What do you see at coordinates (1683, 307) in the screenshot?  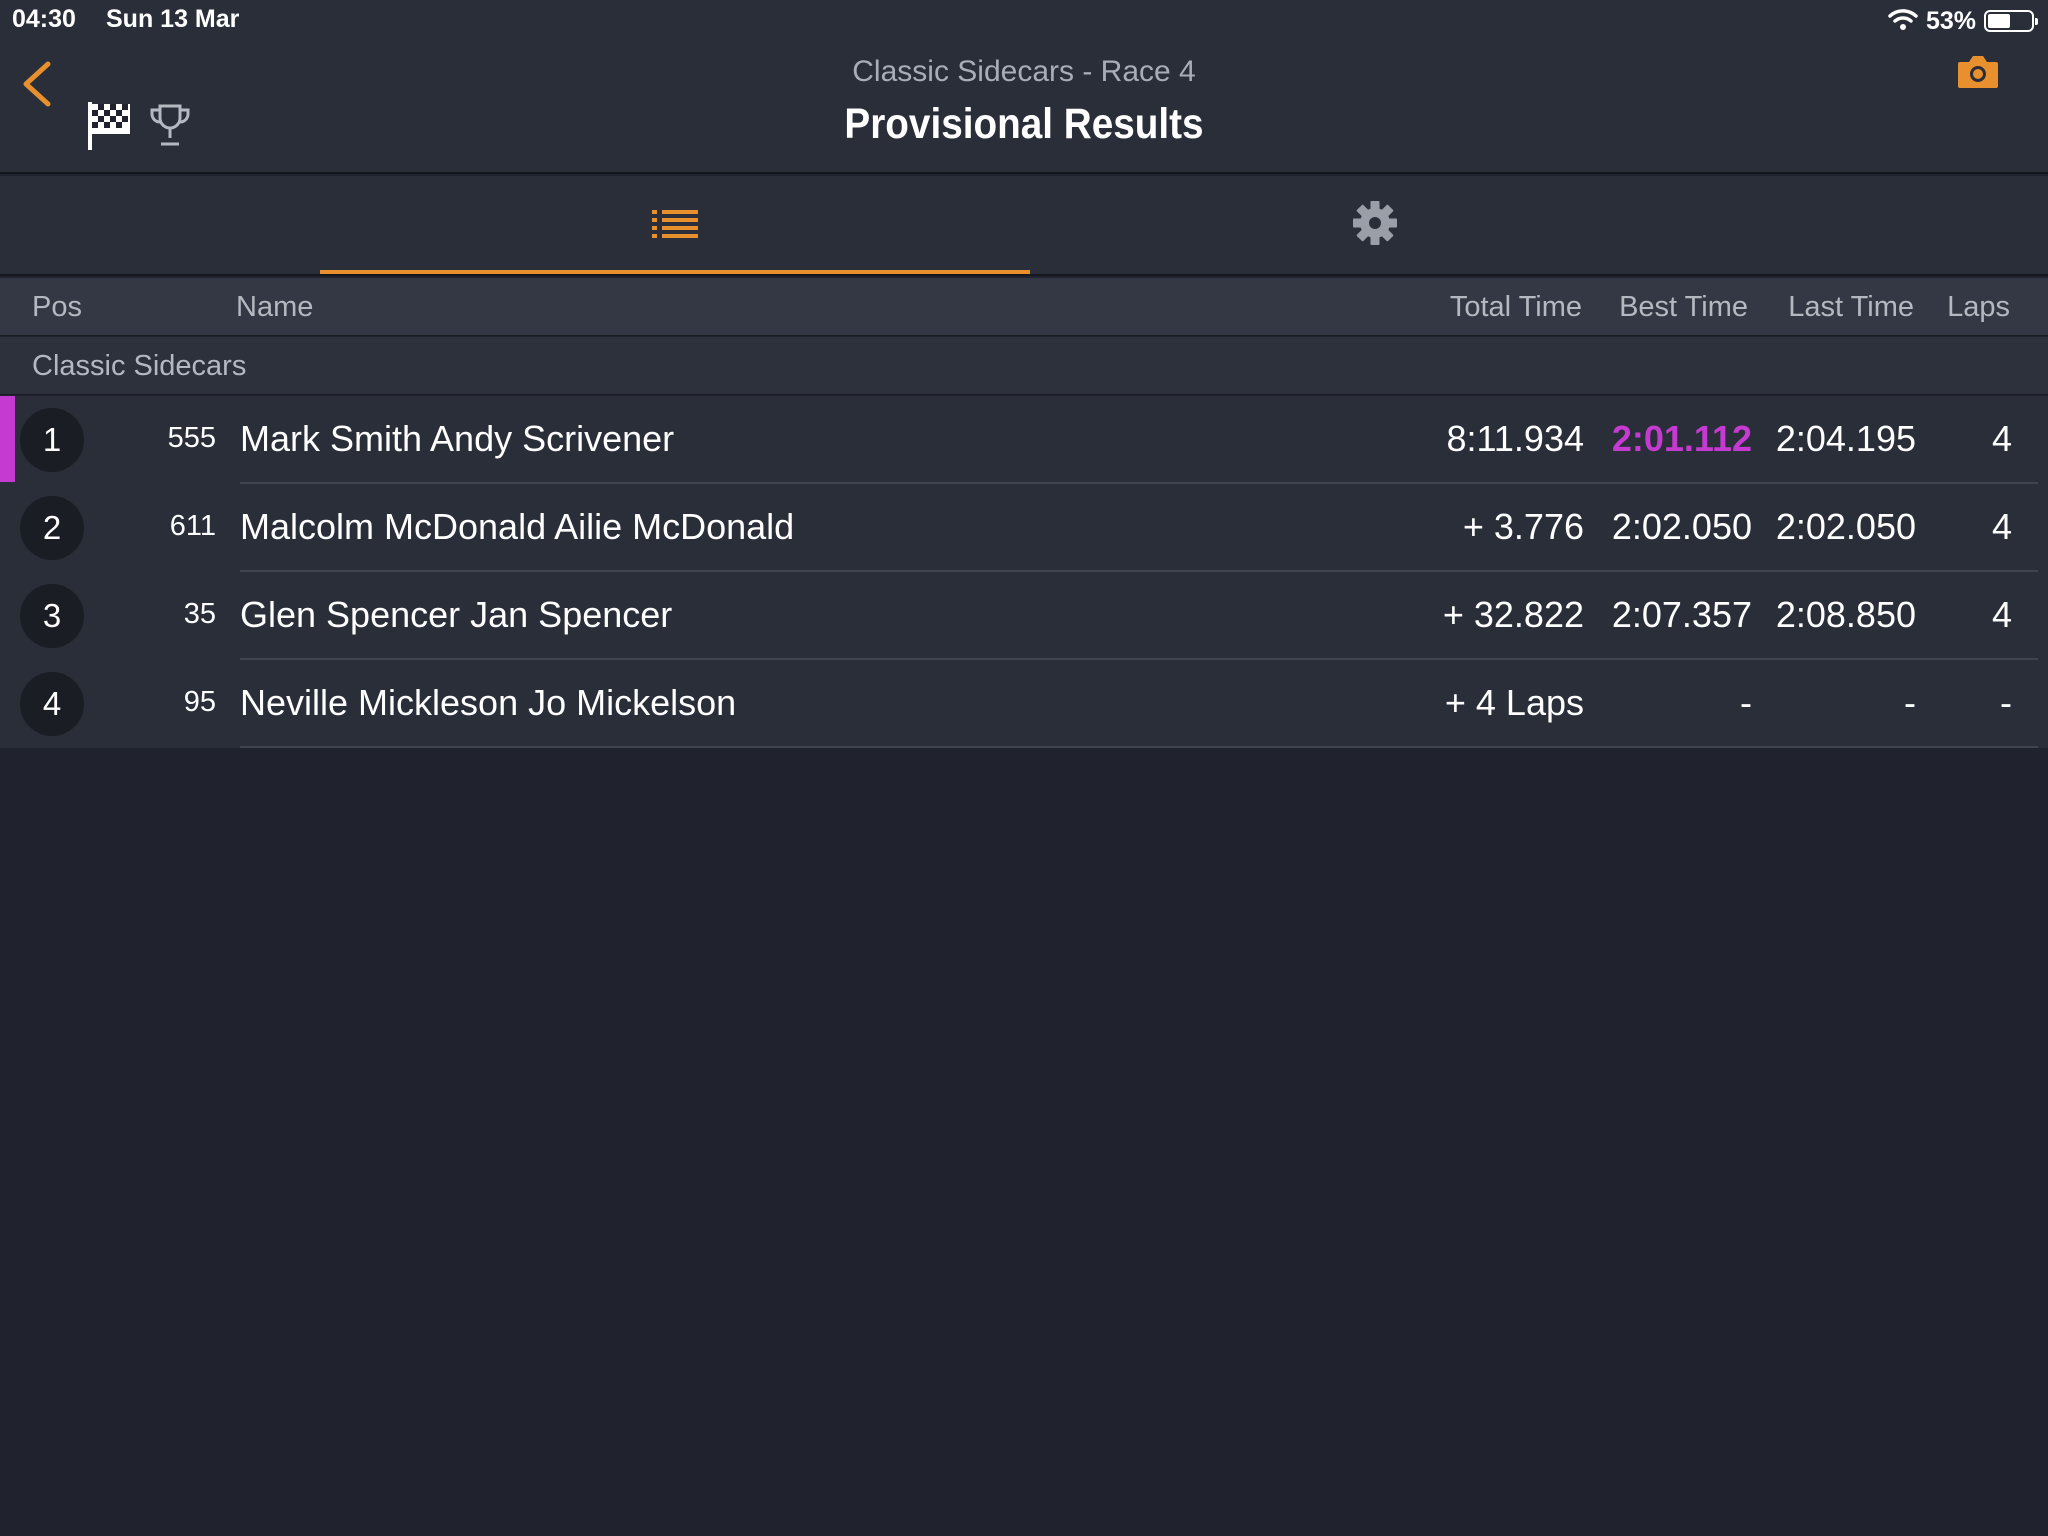 I see `column-header-best-time: Best Time` at bounding box center [1683, 307].